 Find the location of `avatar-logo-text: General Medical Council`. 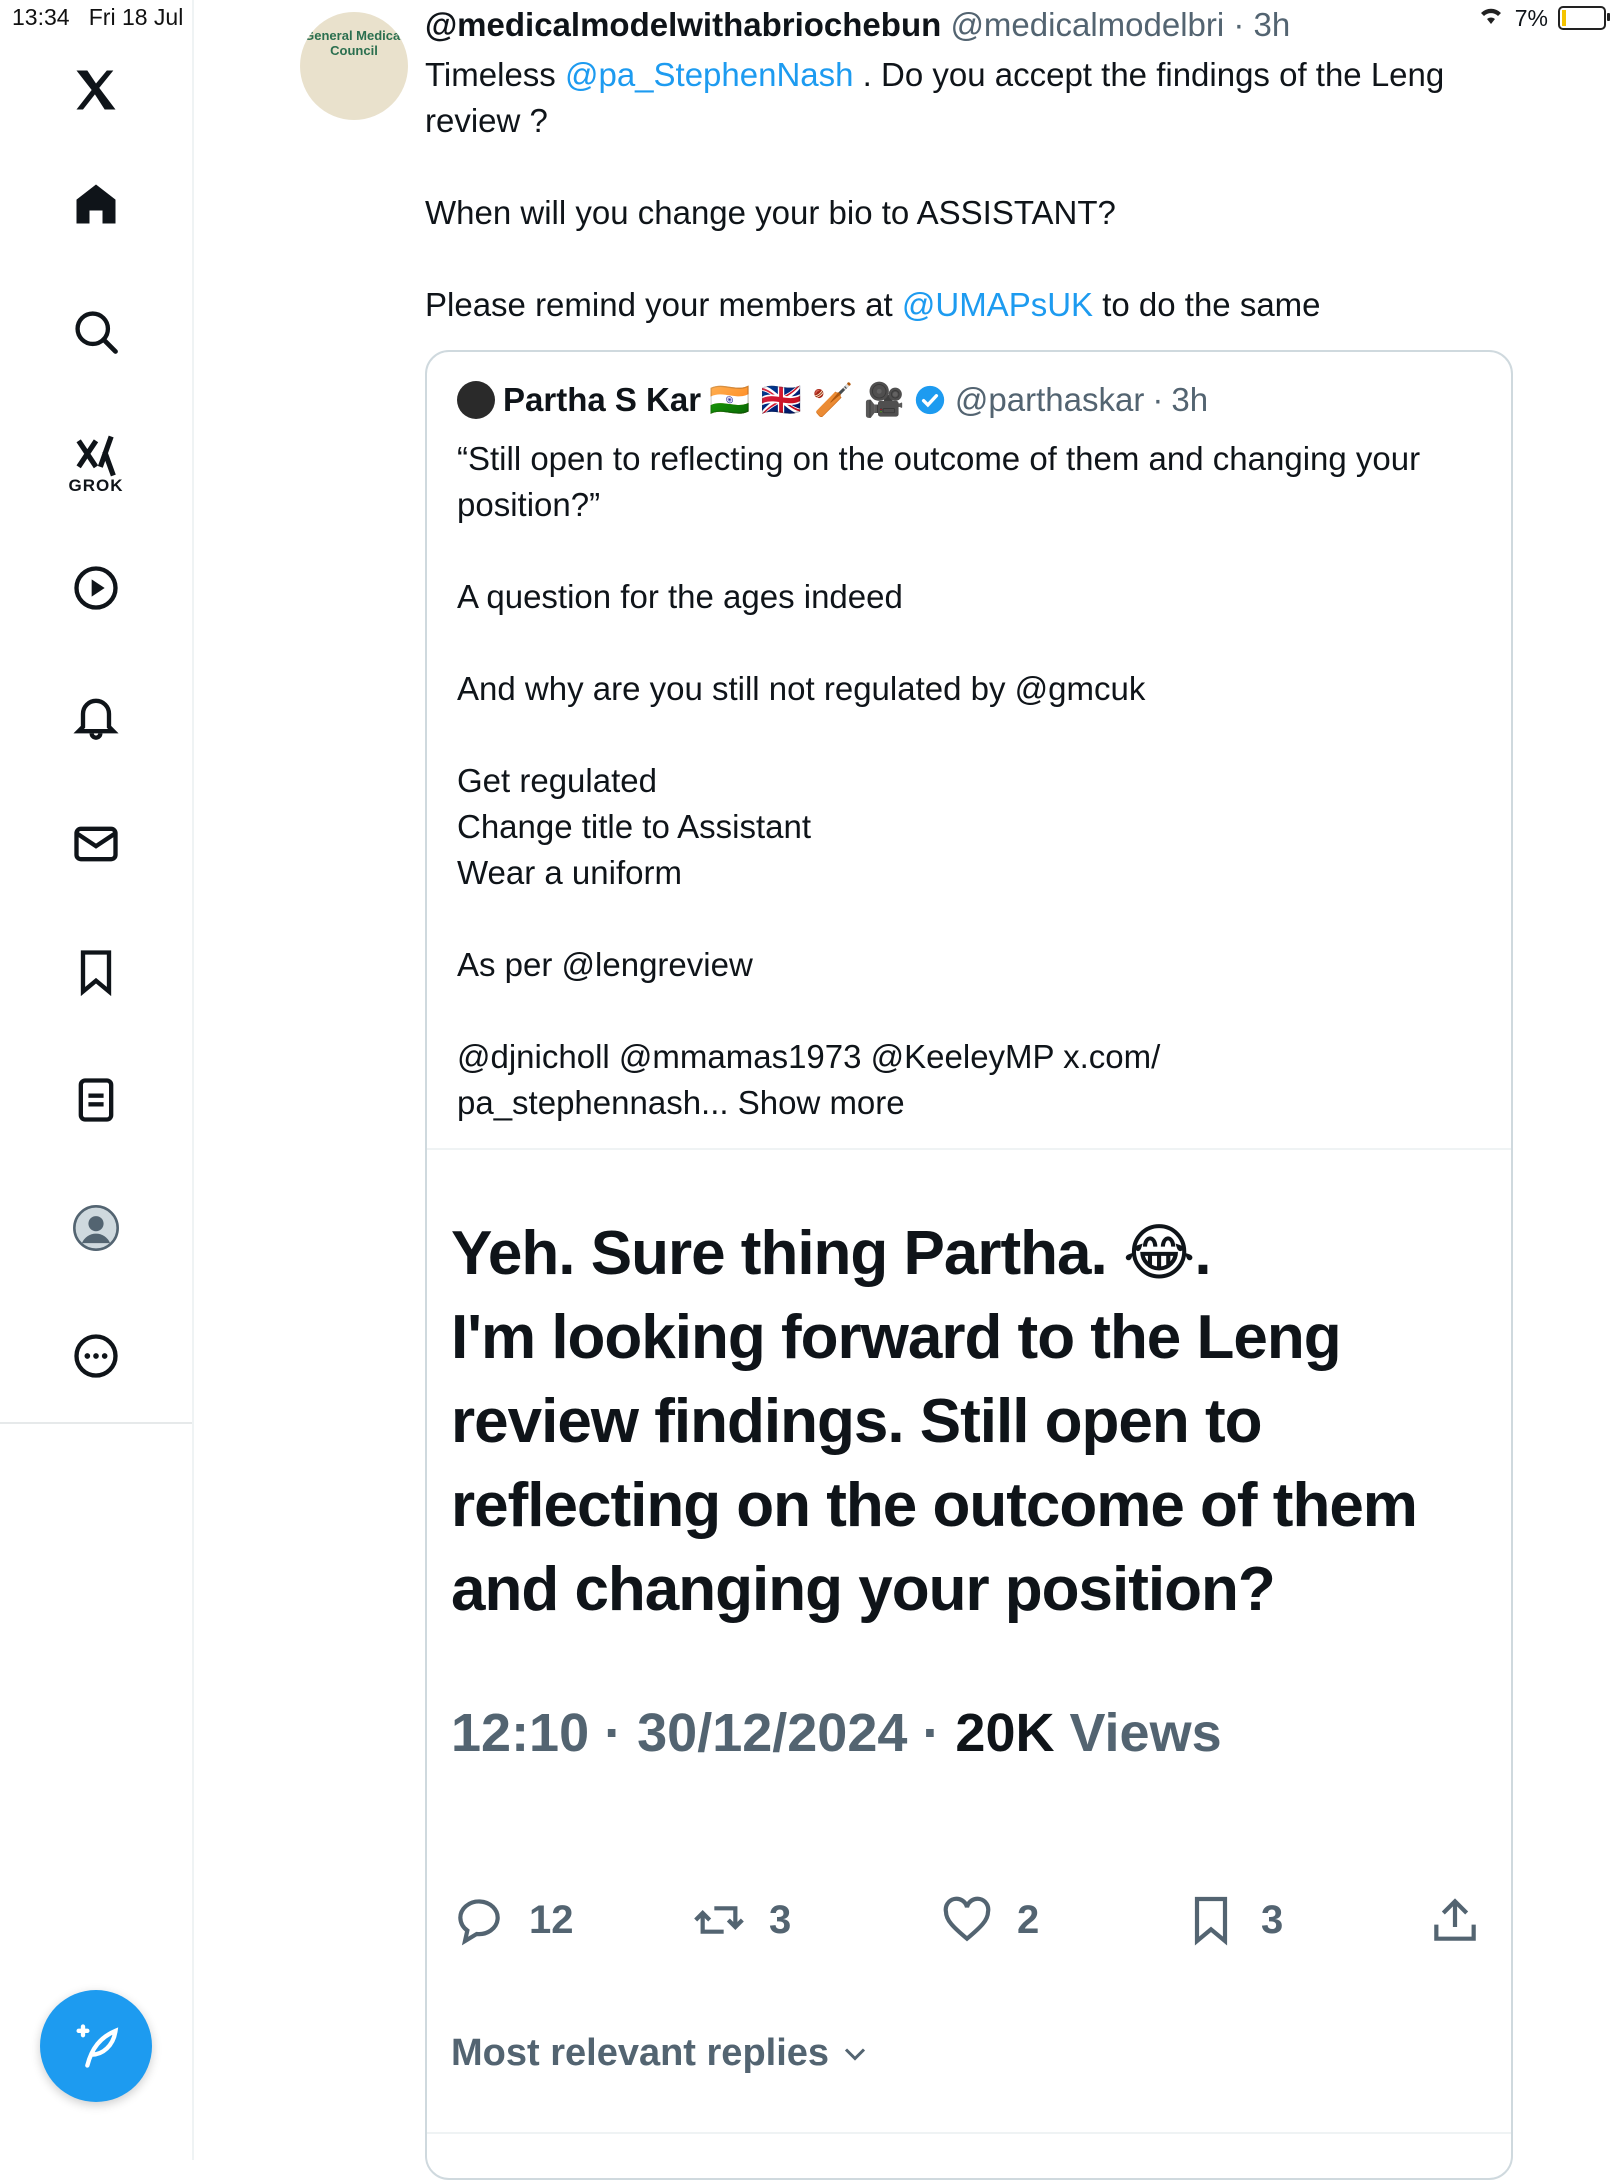

avatar-logo-text: General Medical Council is located at coordinates (354, 43).